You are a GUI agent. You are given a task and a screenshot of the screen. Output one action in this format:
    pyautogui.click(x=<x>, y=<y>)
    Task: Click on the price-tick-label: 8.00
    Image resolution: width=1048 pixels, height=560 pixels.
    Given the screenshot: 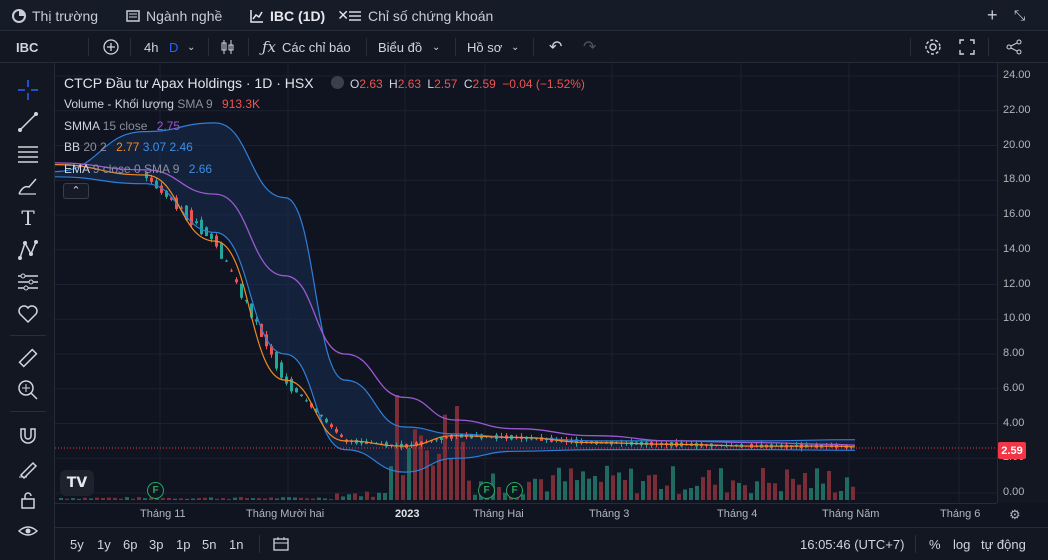 What is the action you would take?
    pyautogui.click(x=1014, y=353)
    